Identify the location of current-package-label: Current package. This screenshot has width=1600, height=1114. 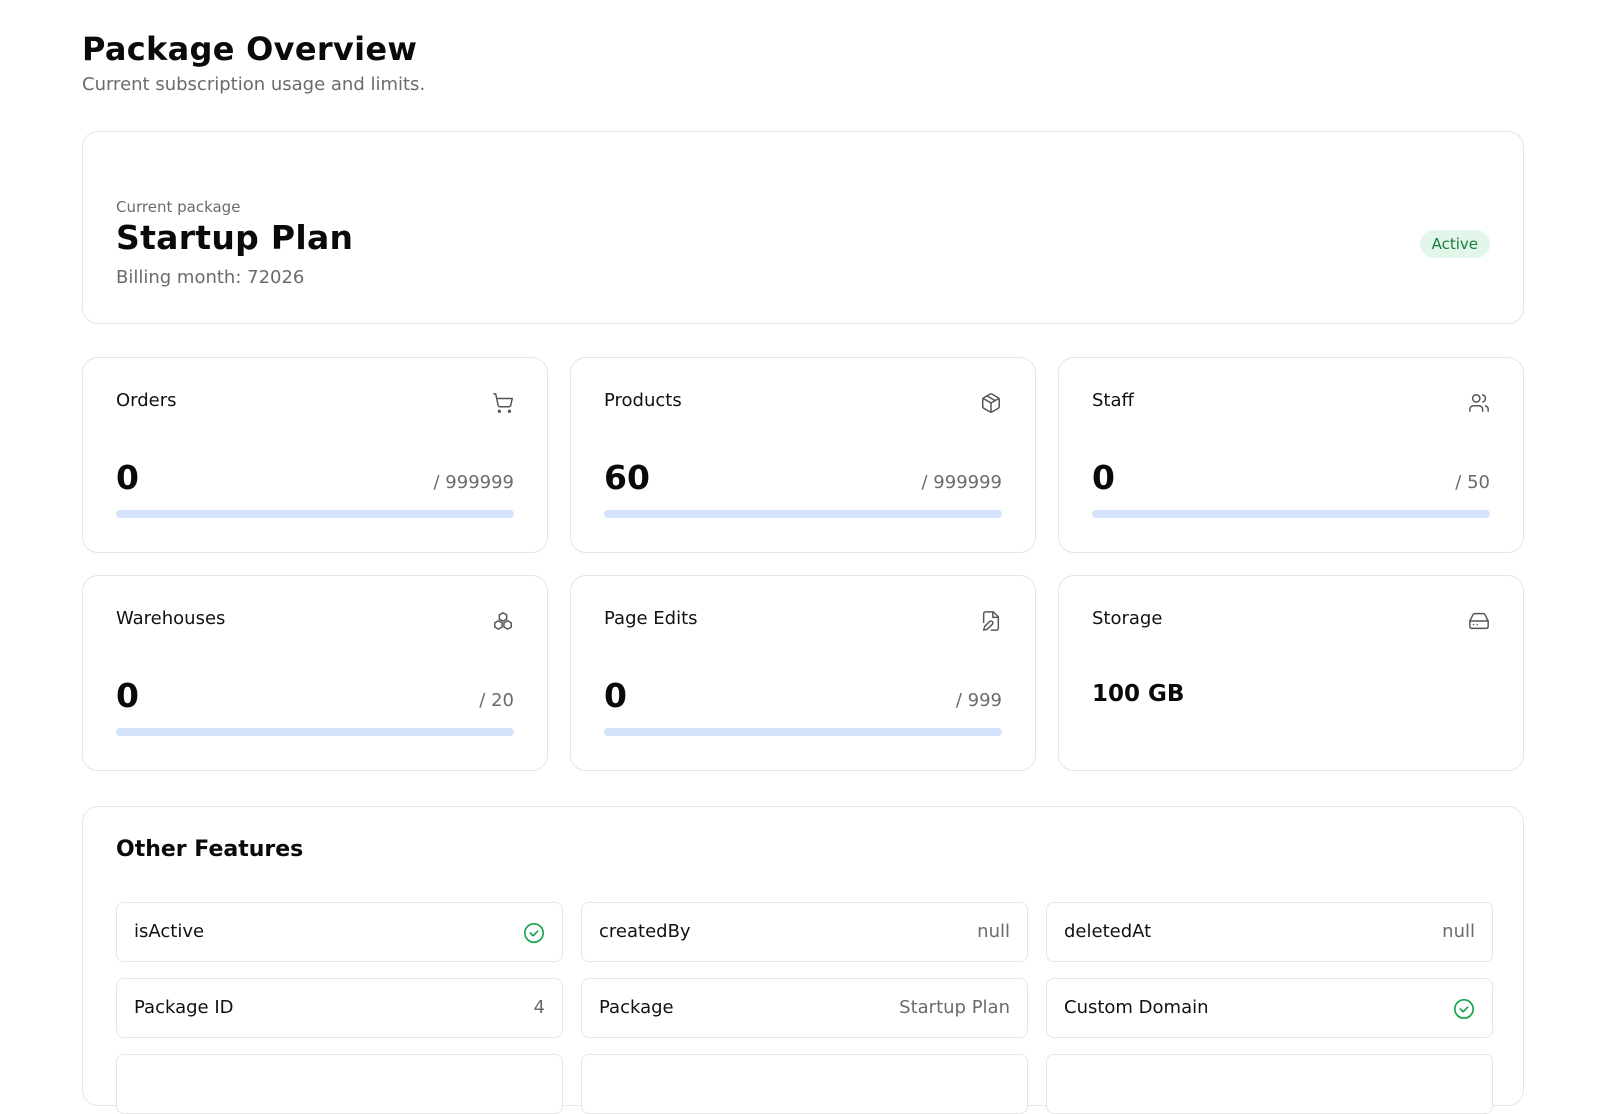
(178, 207).